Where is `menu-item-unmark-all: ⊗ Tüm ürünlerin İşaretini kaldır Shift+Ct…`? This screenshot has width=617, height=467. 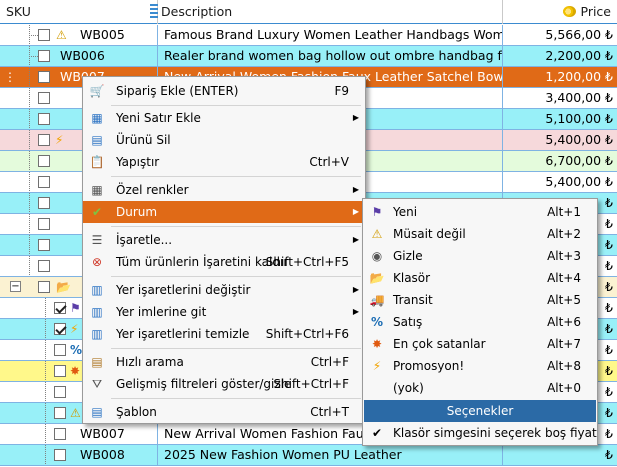 menu-item-unmark-all: ⊗ Tüm ürünlerin İşaretini kaldır Shift+Ct… is located at coordinates (224, 262).